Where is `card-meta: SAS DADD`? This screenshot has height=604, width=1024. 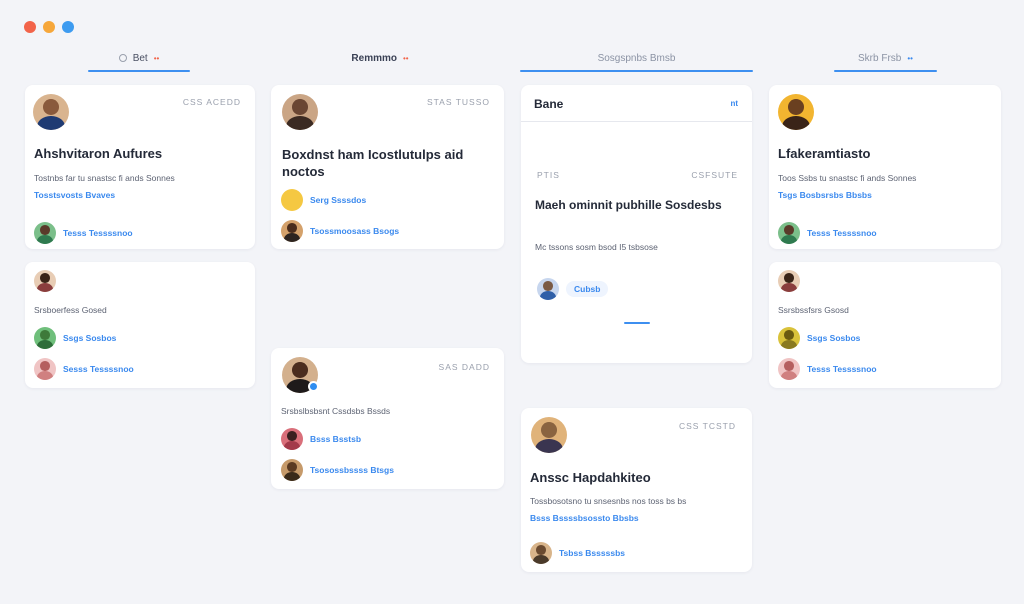 card-meta: SAS DADD is located at coordinates (464, 367).